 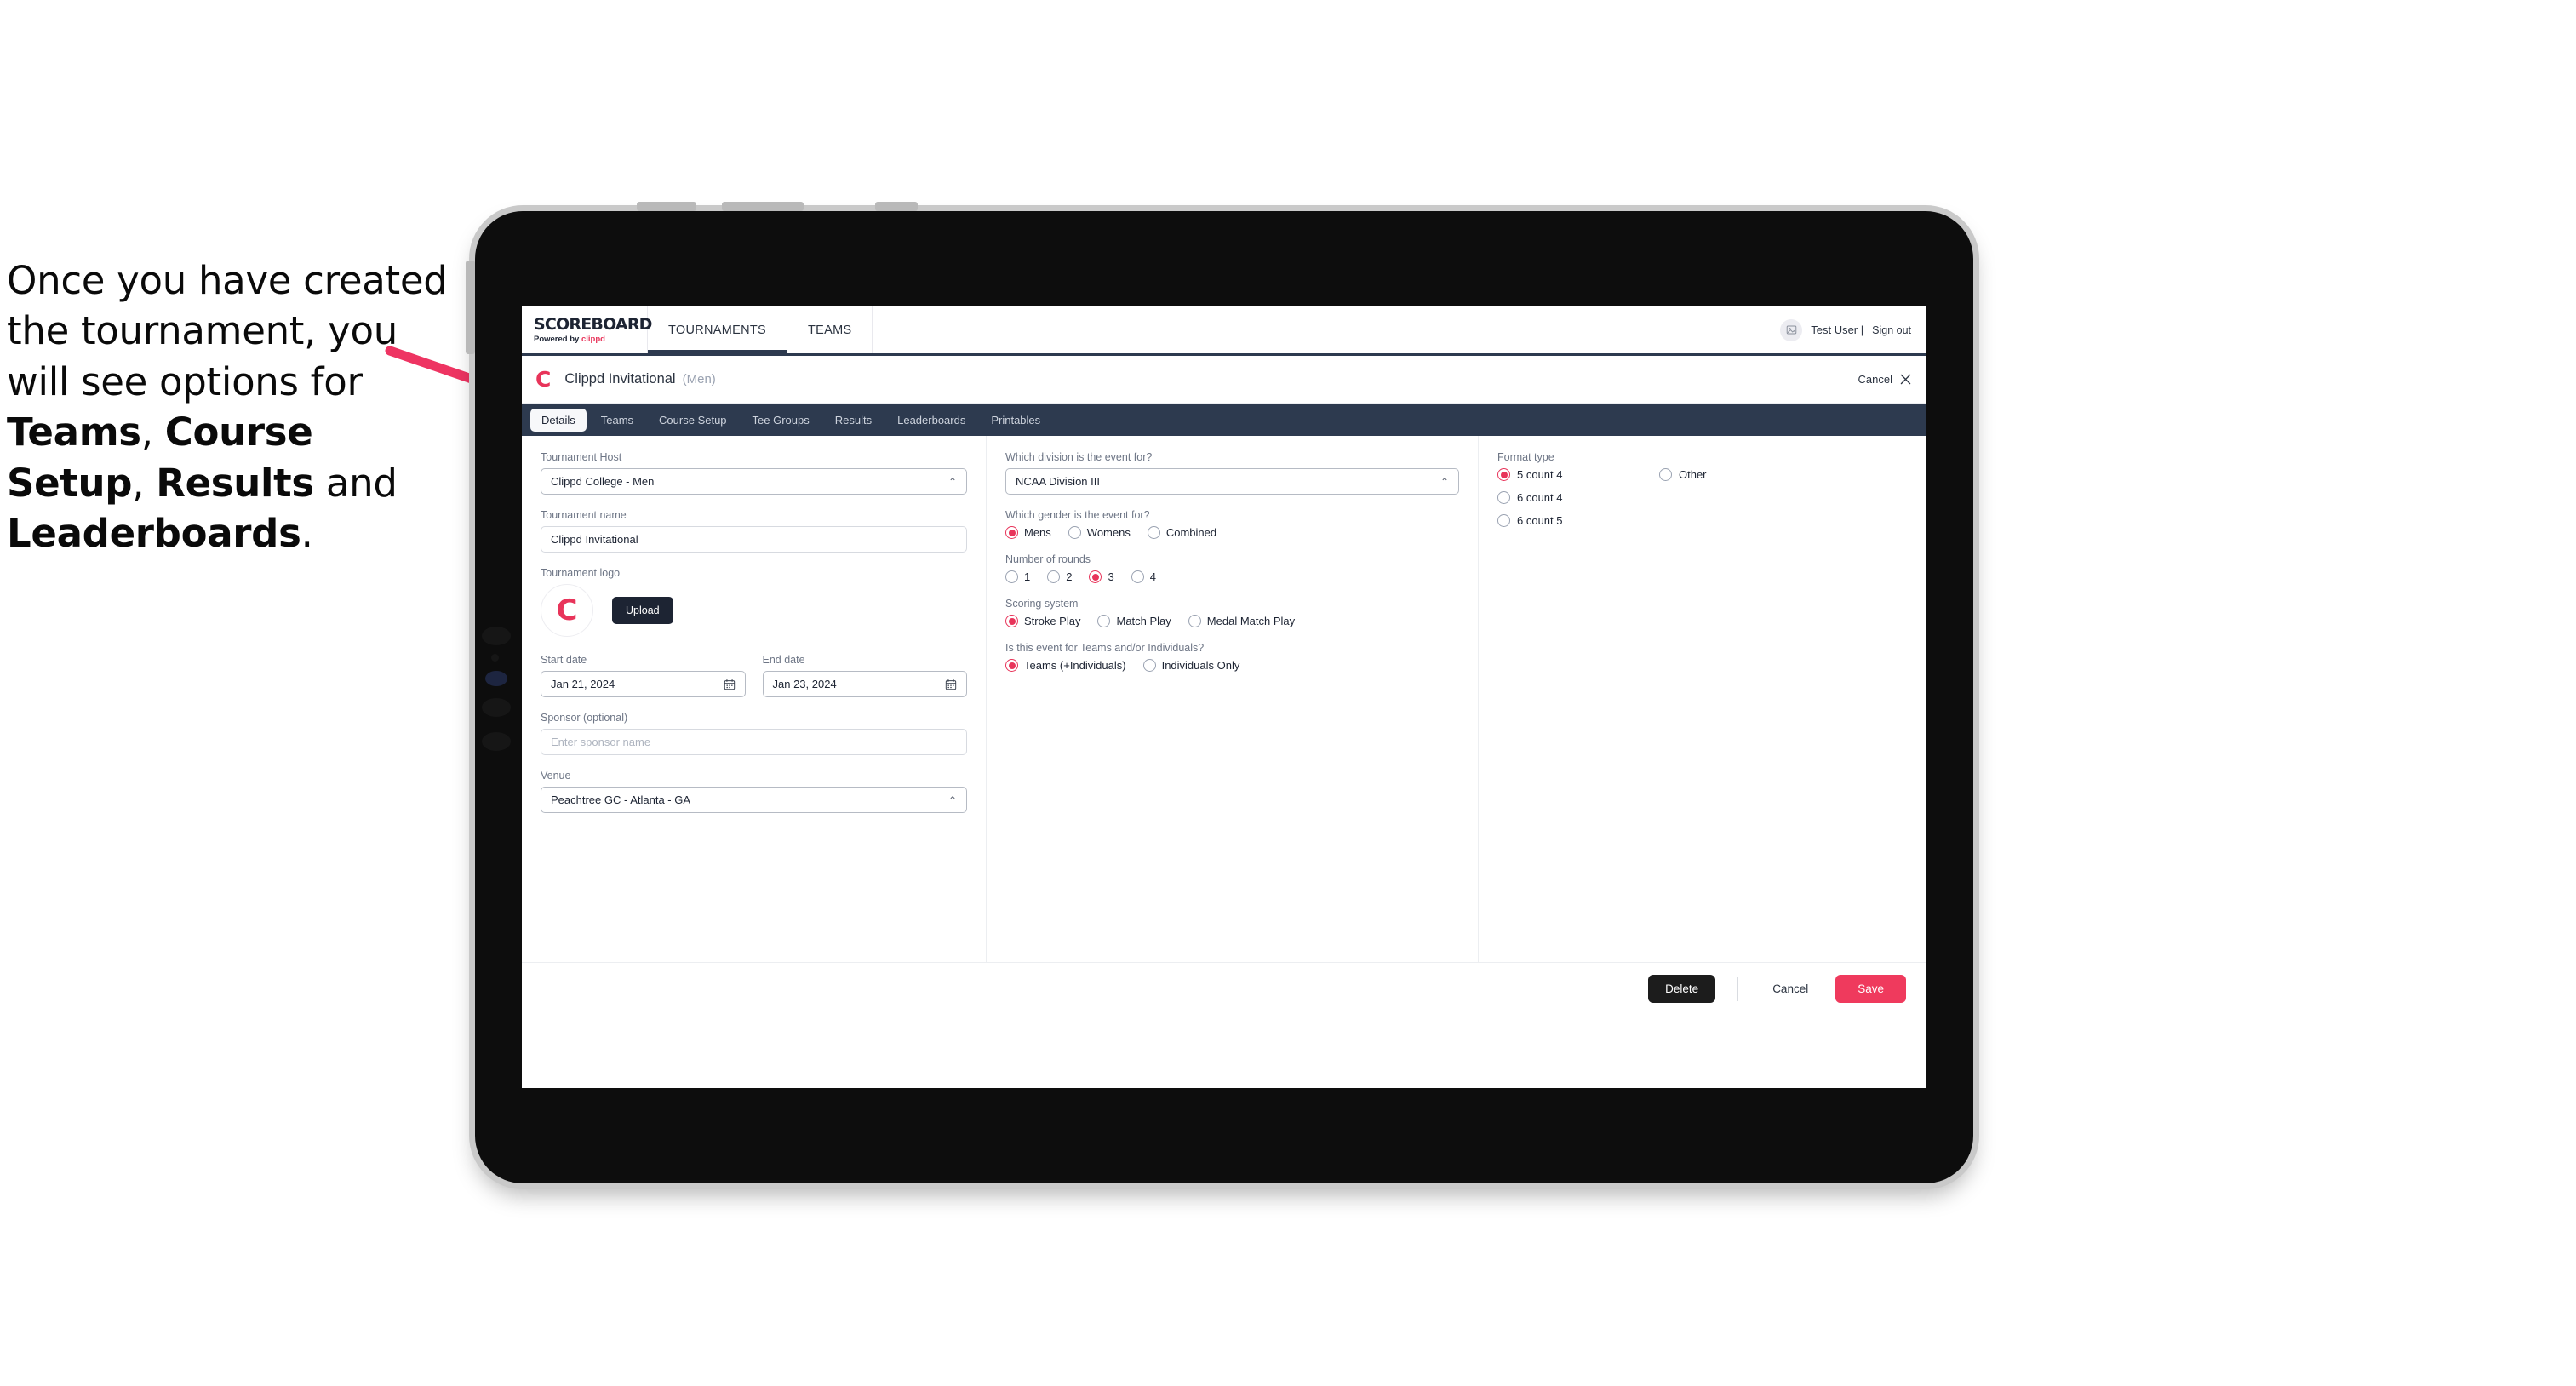 I want to click on tab-tee-groups: Tee Groups, so click(x=781, y=420).